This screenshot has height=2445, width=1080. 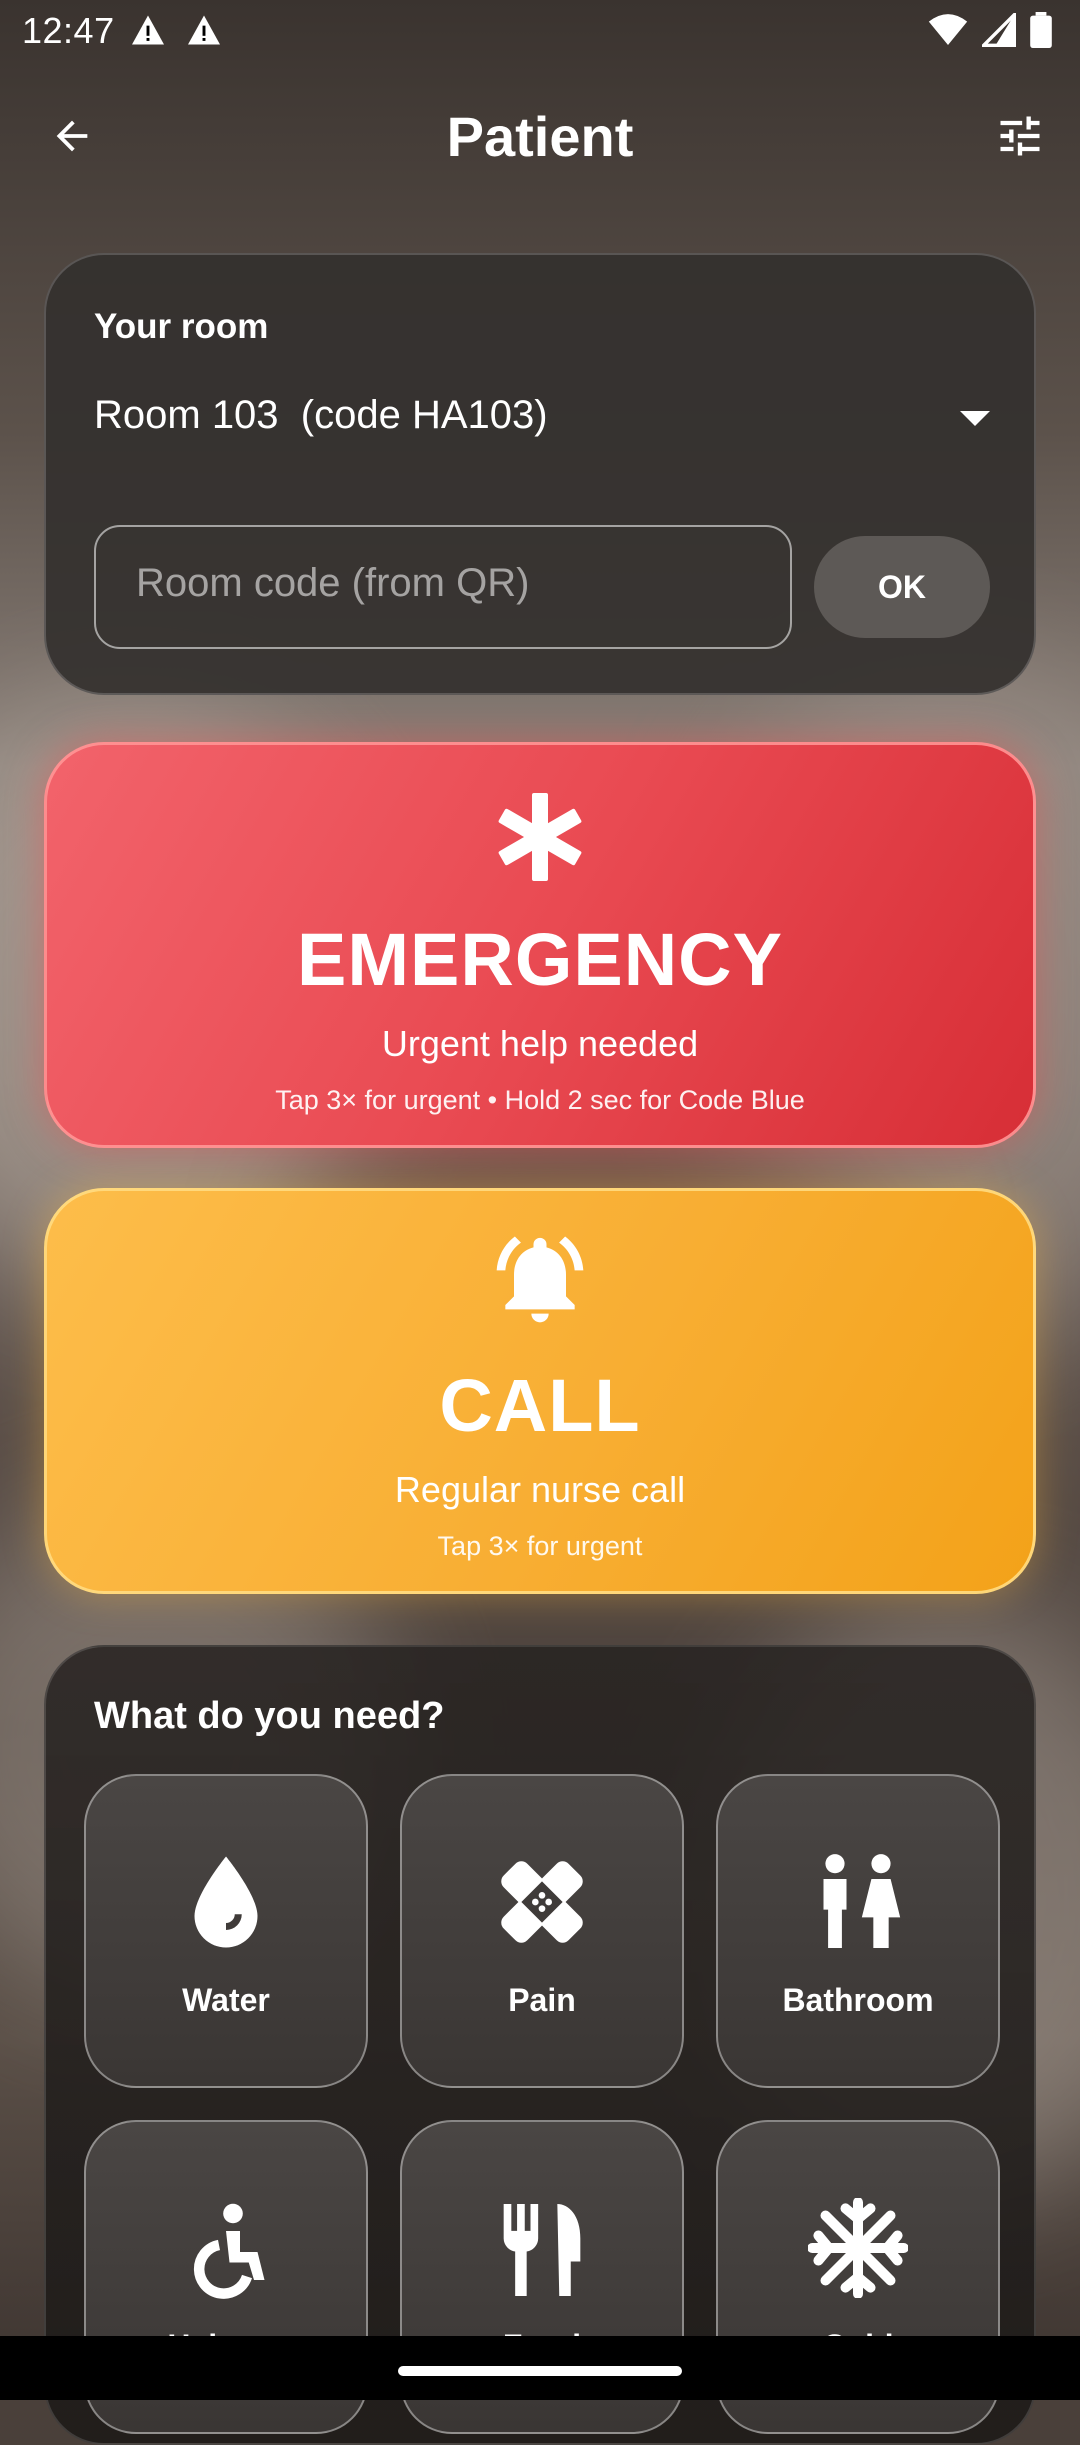 What do you see at coordinates (540, 2371) in the screenshot?
I see `home-gesture-handle` at bounding box center [540, 2371].